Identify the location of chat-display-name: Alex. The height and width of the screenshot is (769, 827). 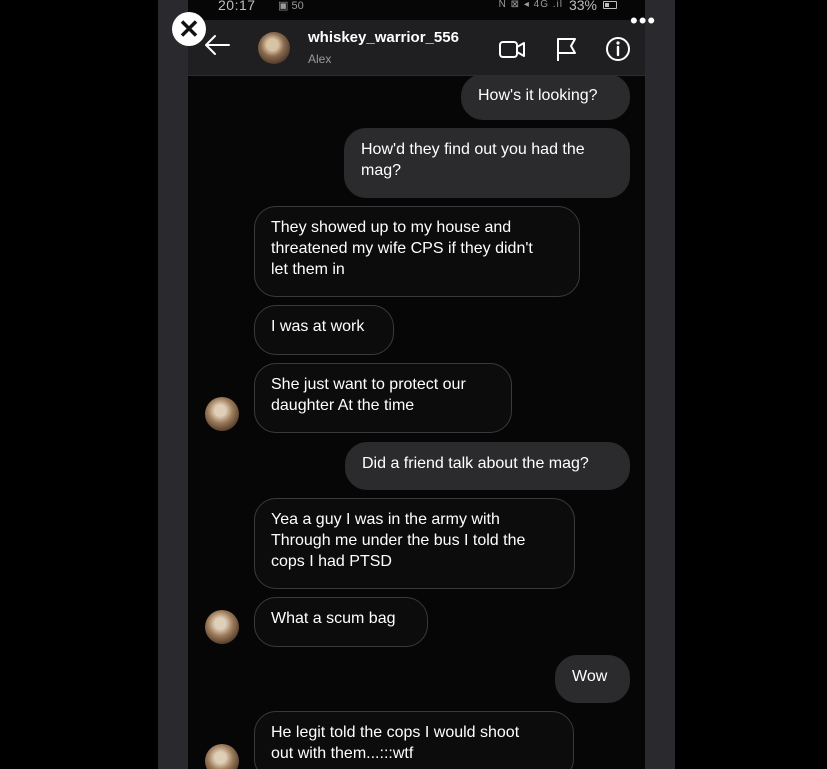
(320, 59).